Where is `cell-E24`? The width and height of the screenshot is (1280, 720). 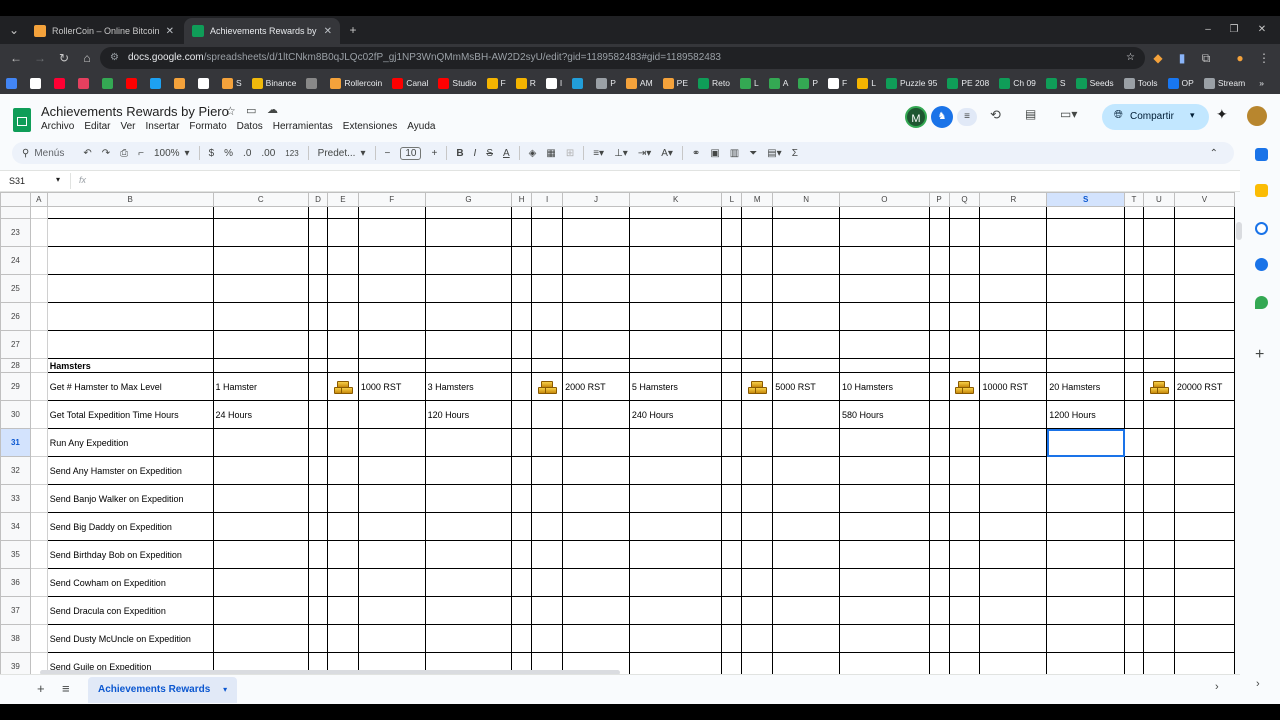
cell-E24 is located at coordinates (342, 260).